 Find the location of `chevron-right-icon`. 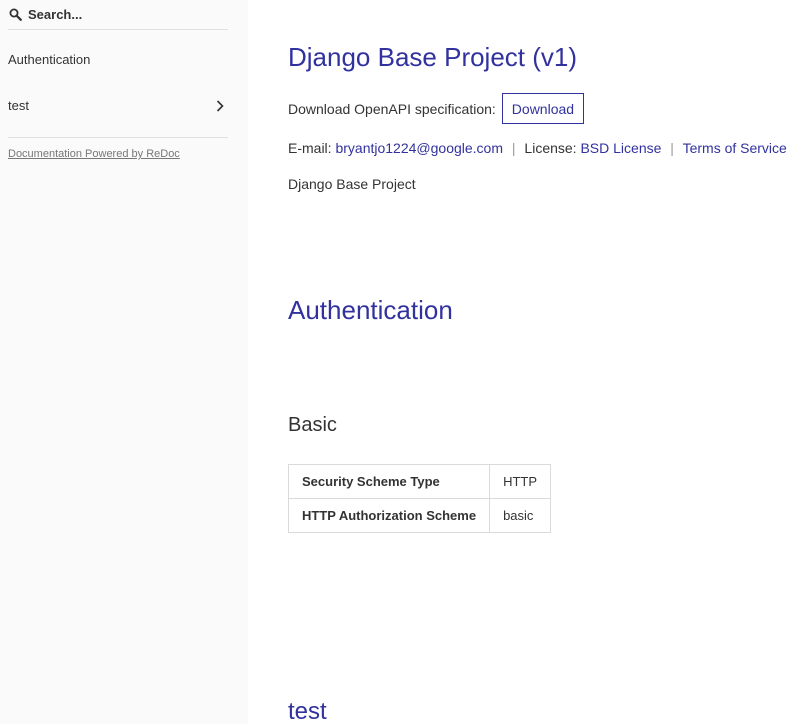

chevron-right-icon is located at coordinates (220, 105).